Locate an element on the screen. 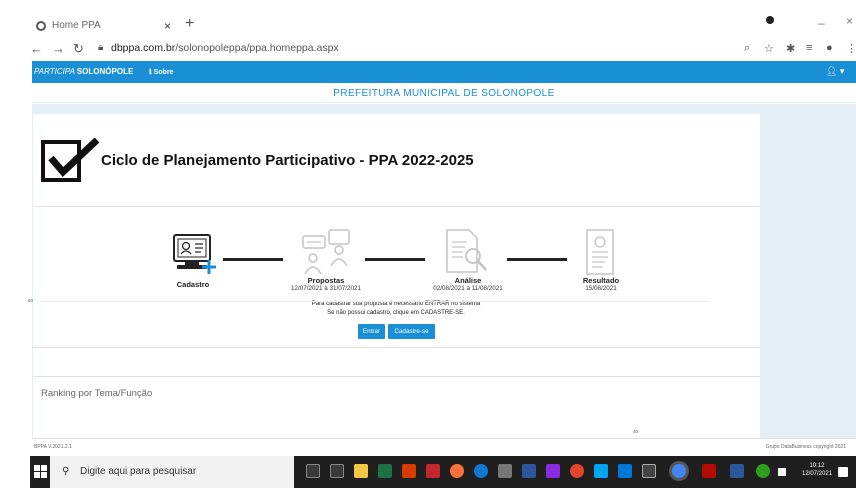  nav-sobre: ℹ Sobre is located at coordinates (161, 72).